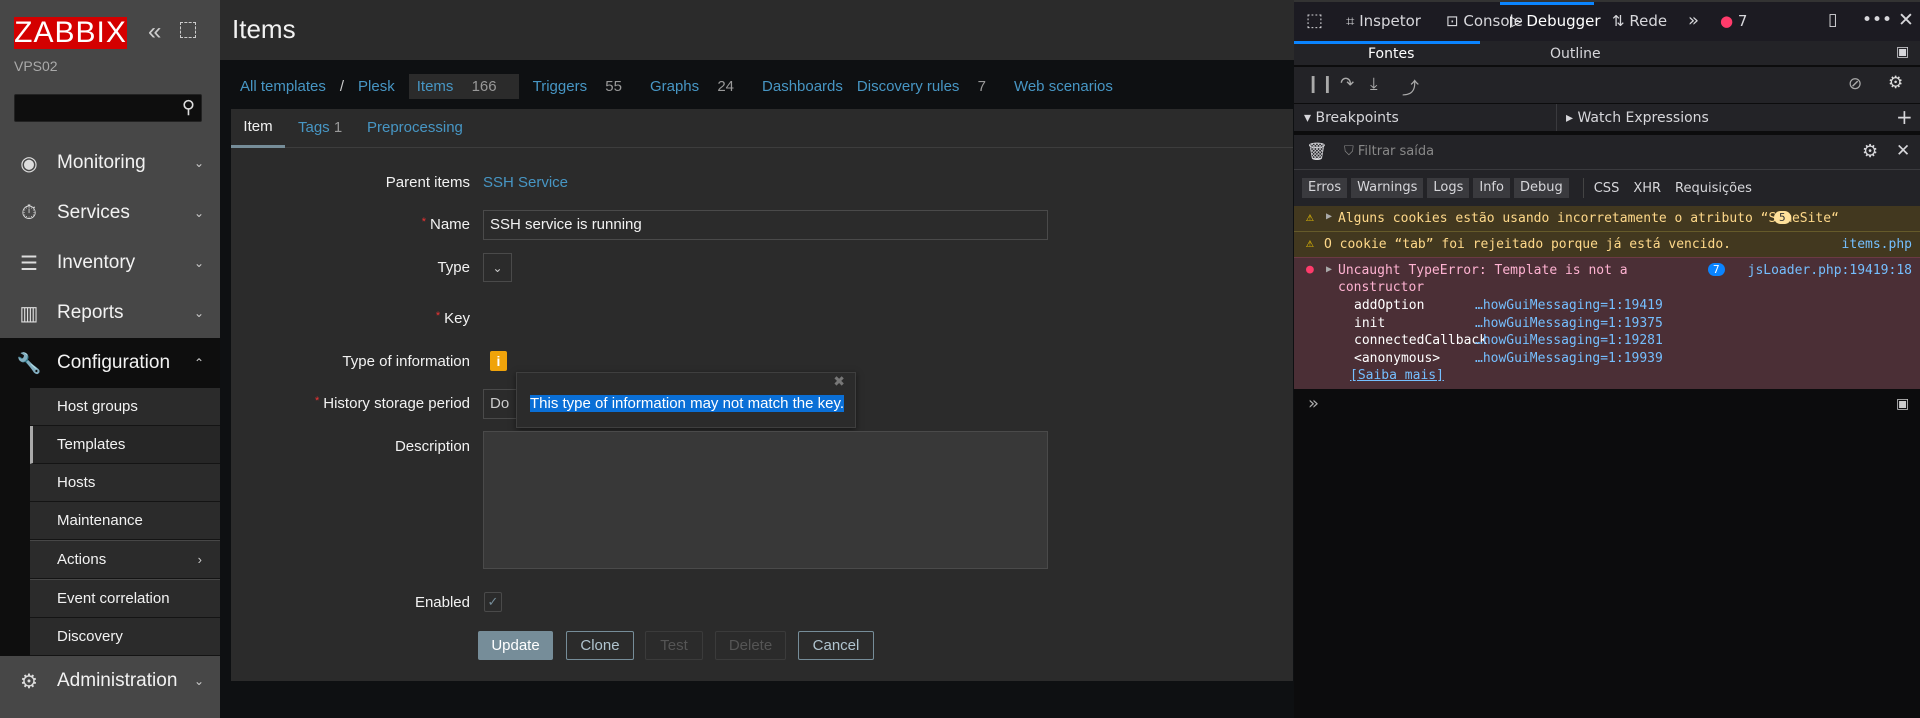  I want to click on tab-items: Items 166, so click(463, 86).